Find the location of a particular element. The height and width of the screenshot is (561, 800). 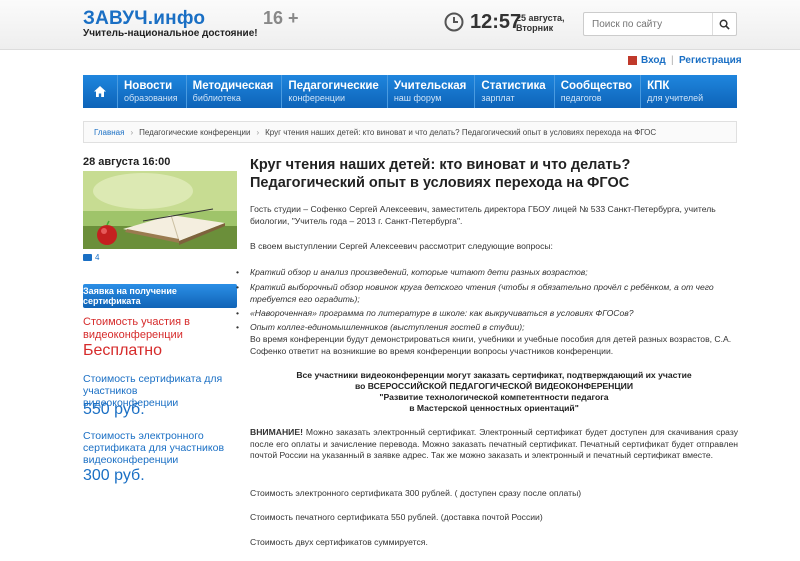

attention-label: ВНИМАНИЕ! is located at coordinates (276, 432).